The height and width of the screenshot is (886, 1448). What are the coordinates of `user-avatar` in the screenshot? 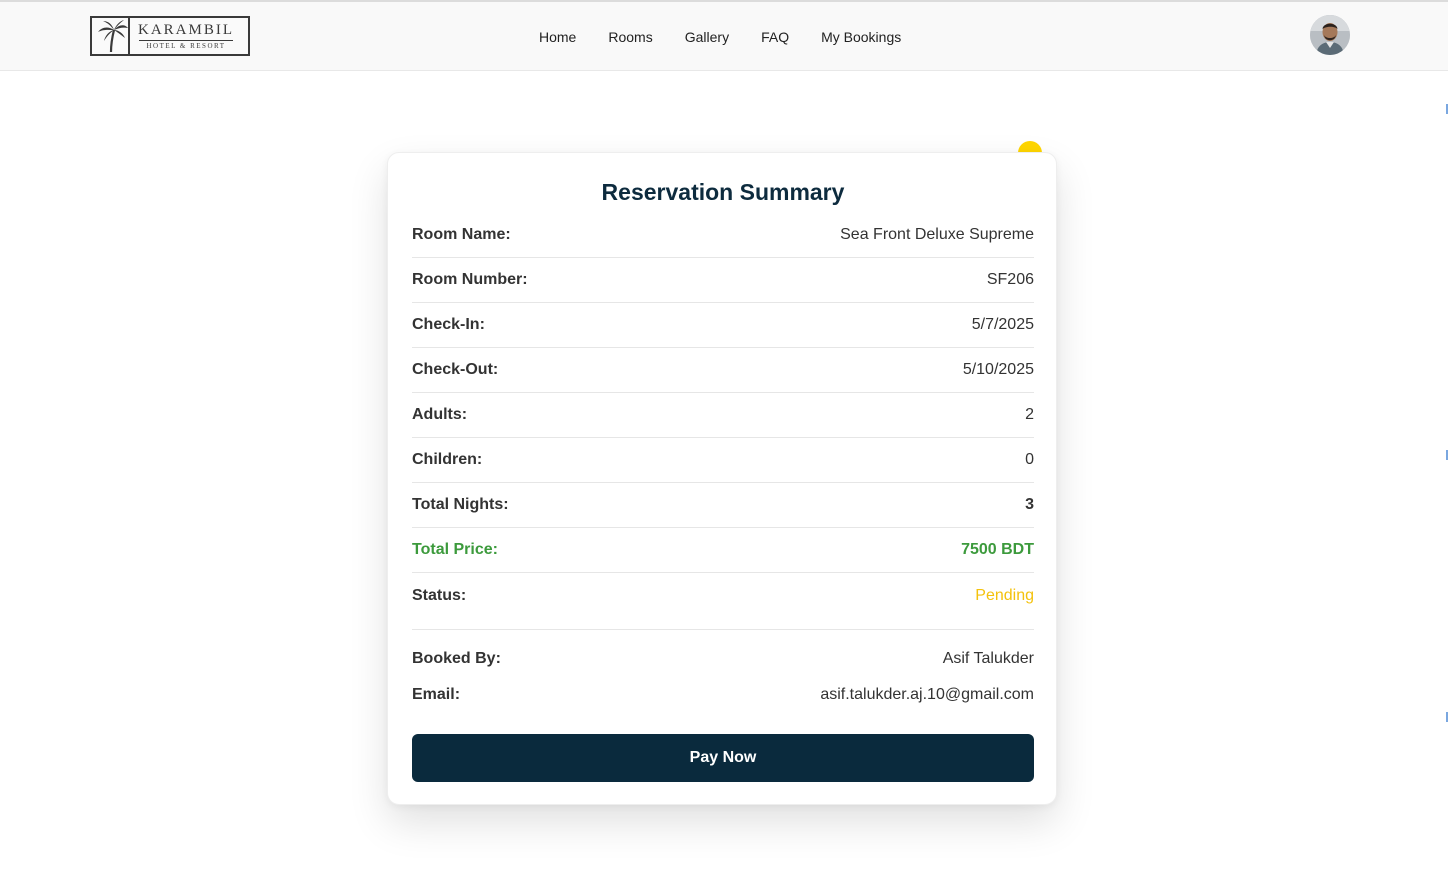 It's located at (1330, 35).